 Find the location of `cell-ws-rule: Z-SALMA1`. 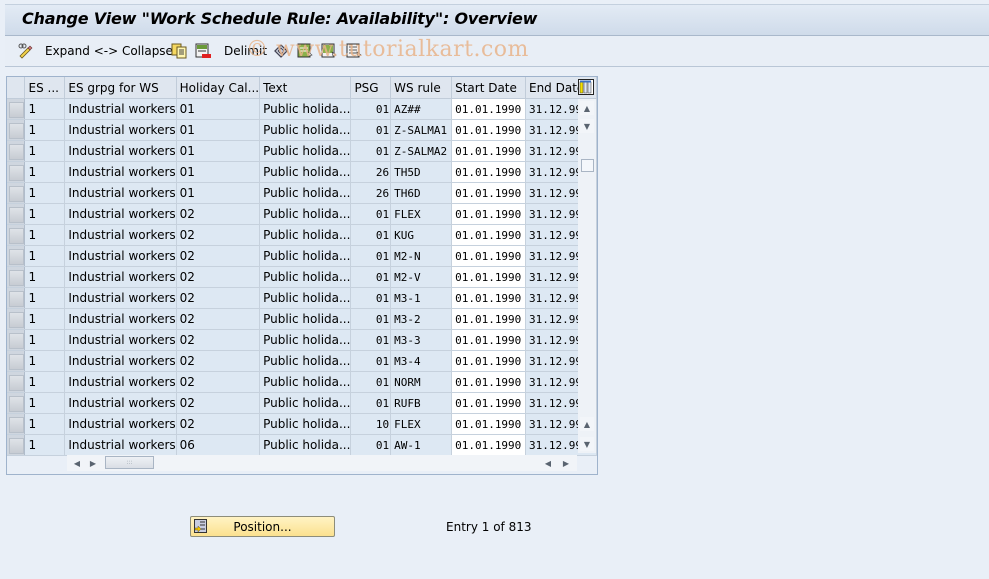

cell-ws-rule: Z-SALMA1 is located at coordinates (421, 130).